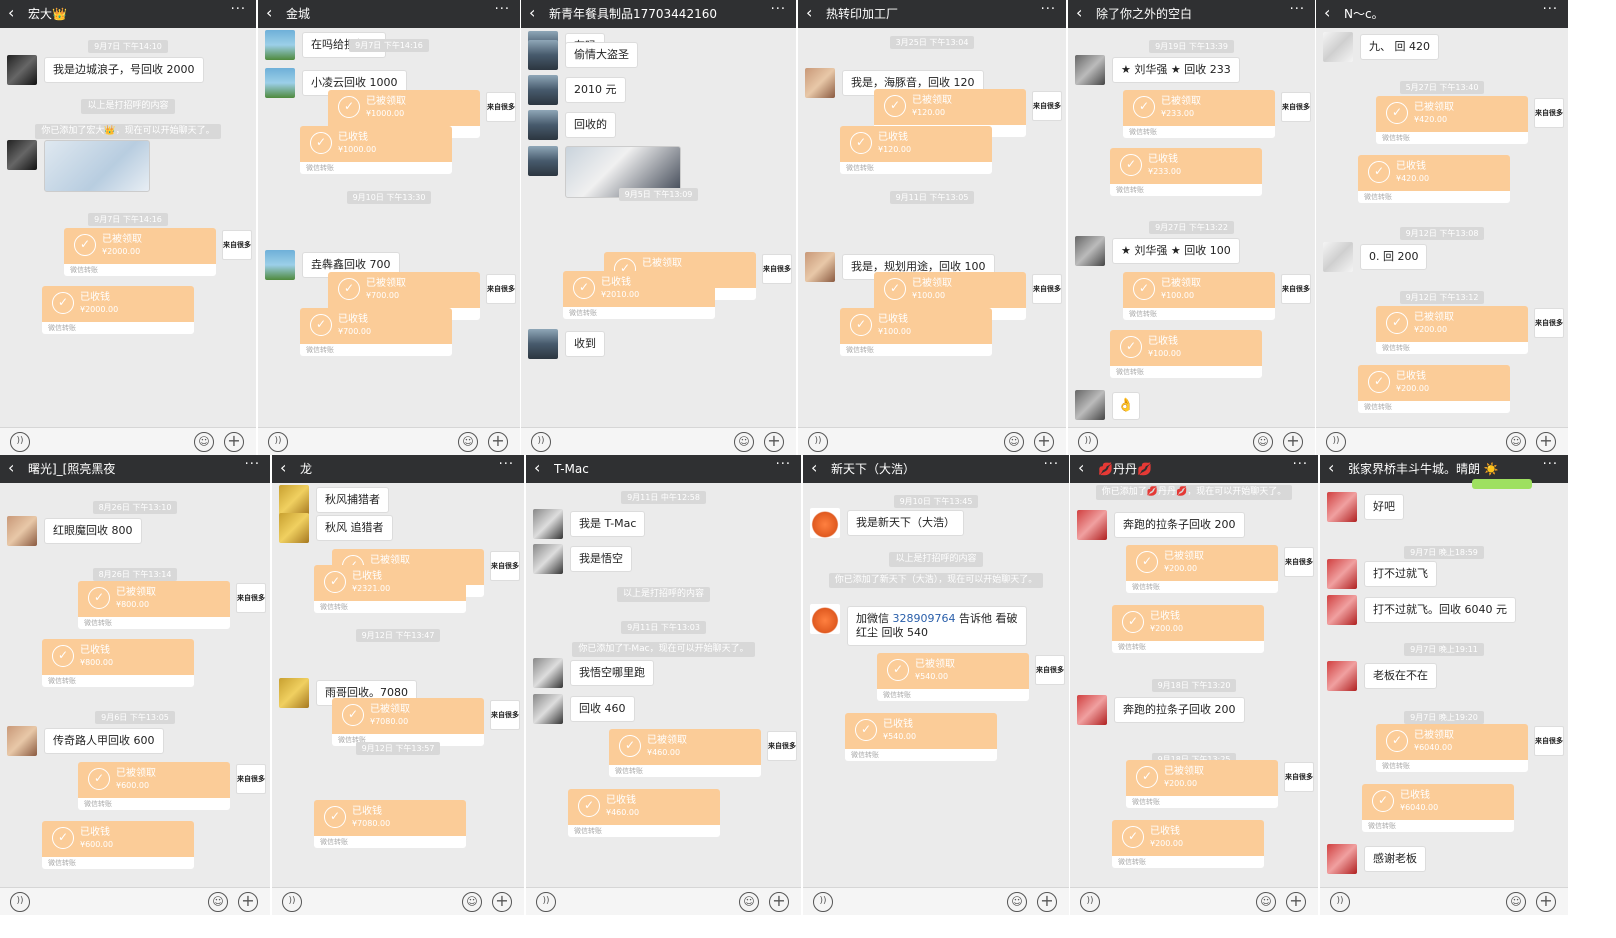 Image resolution: width=1616 pixels, height=938 pixels. Describe the element at coordinates (905, 523) in the screenshot. I see `message-bubble: 我是新天下（大浩）` at that location.